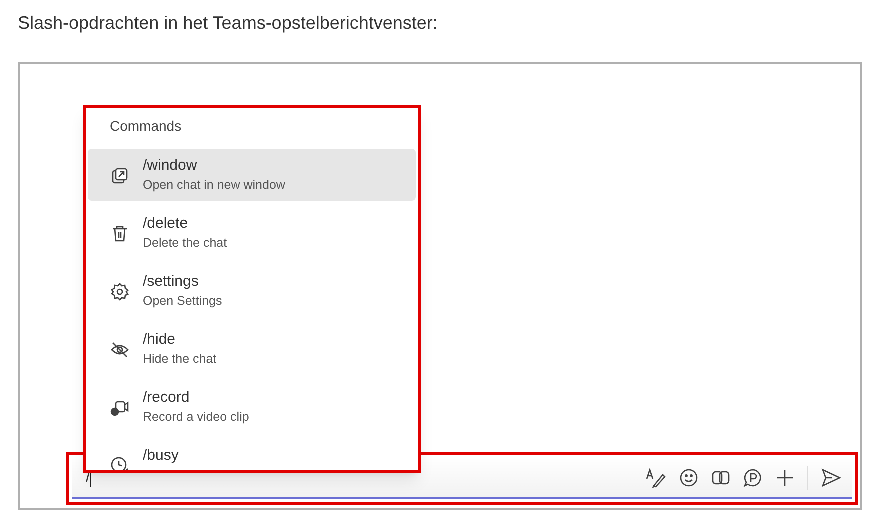 This screenshot has height=516, width=893. What do you see at coordinates (120, 176) in the screenshot?
I see `new-window-icon` at bounding box center [120, 176].